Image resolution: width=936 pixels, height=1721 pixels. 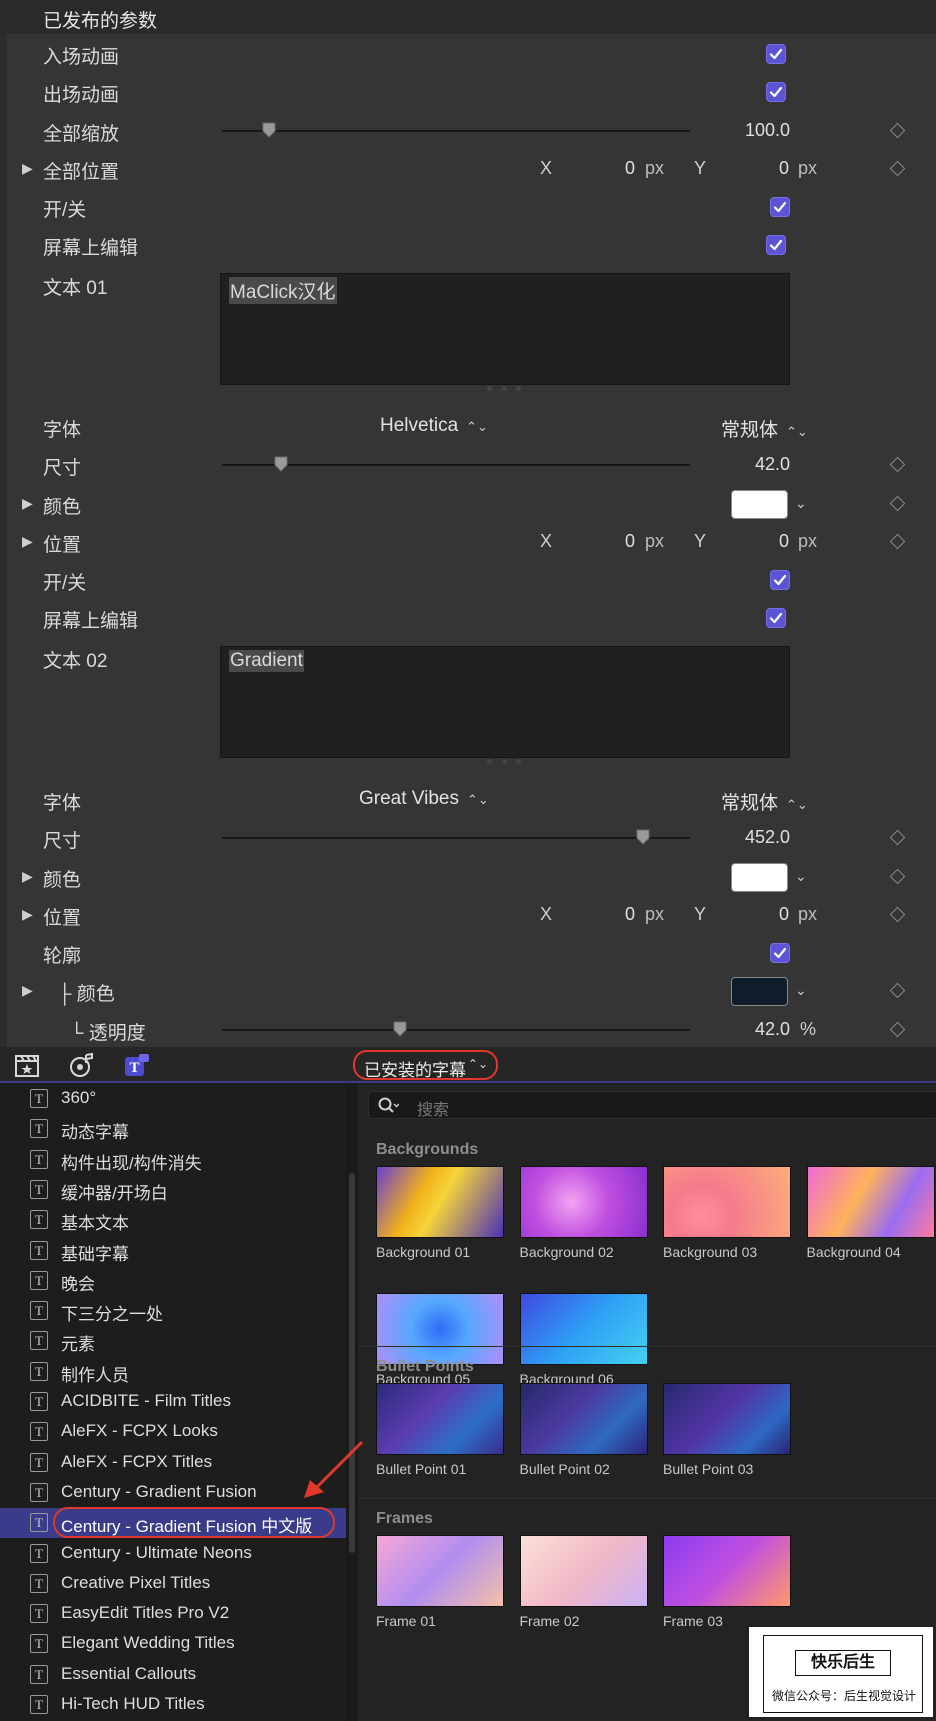 I want to click on sidebar-item: T 基本文本, so click(x=173, y=1220).